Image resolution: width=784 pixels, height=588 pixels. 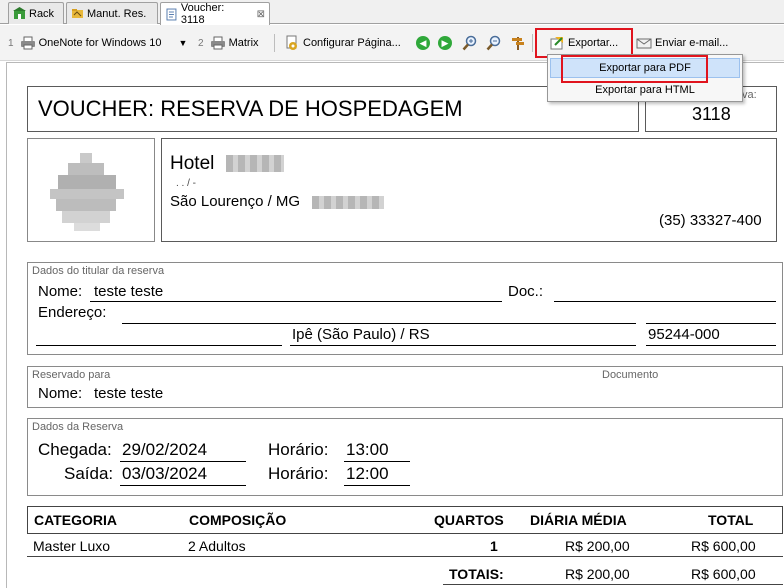 What do you see at coordinates (78, 427) in the screenshot?
I see `reservation-section-title: Dados da Reserva` at bounding box center [78, 427].